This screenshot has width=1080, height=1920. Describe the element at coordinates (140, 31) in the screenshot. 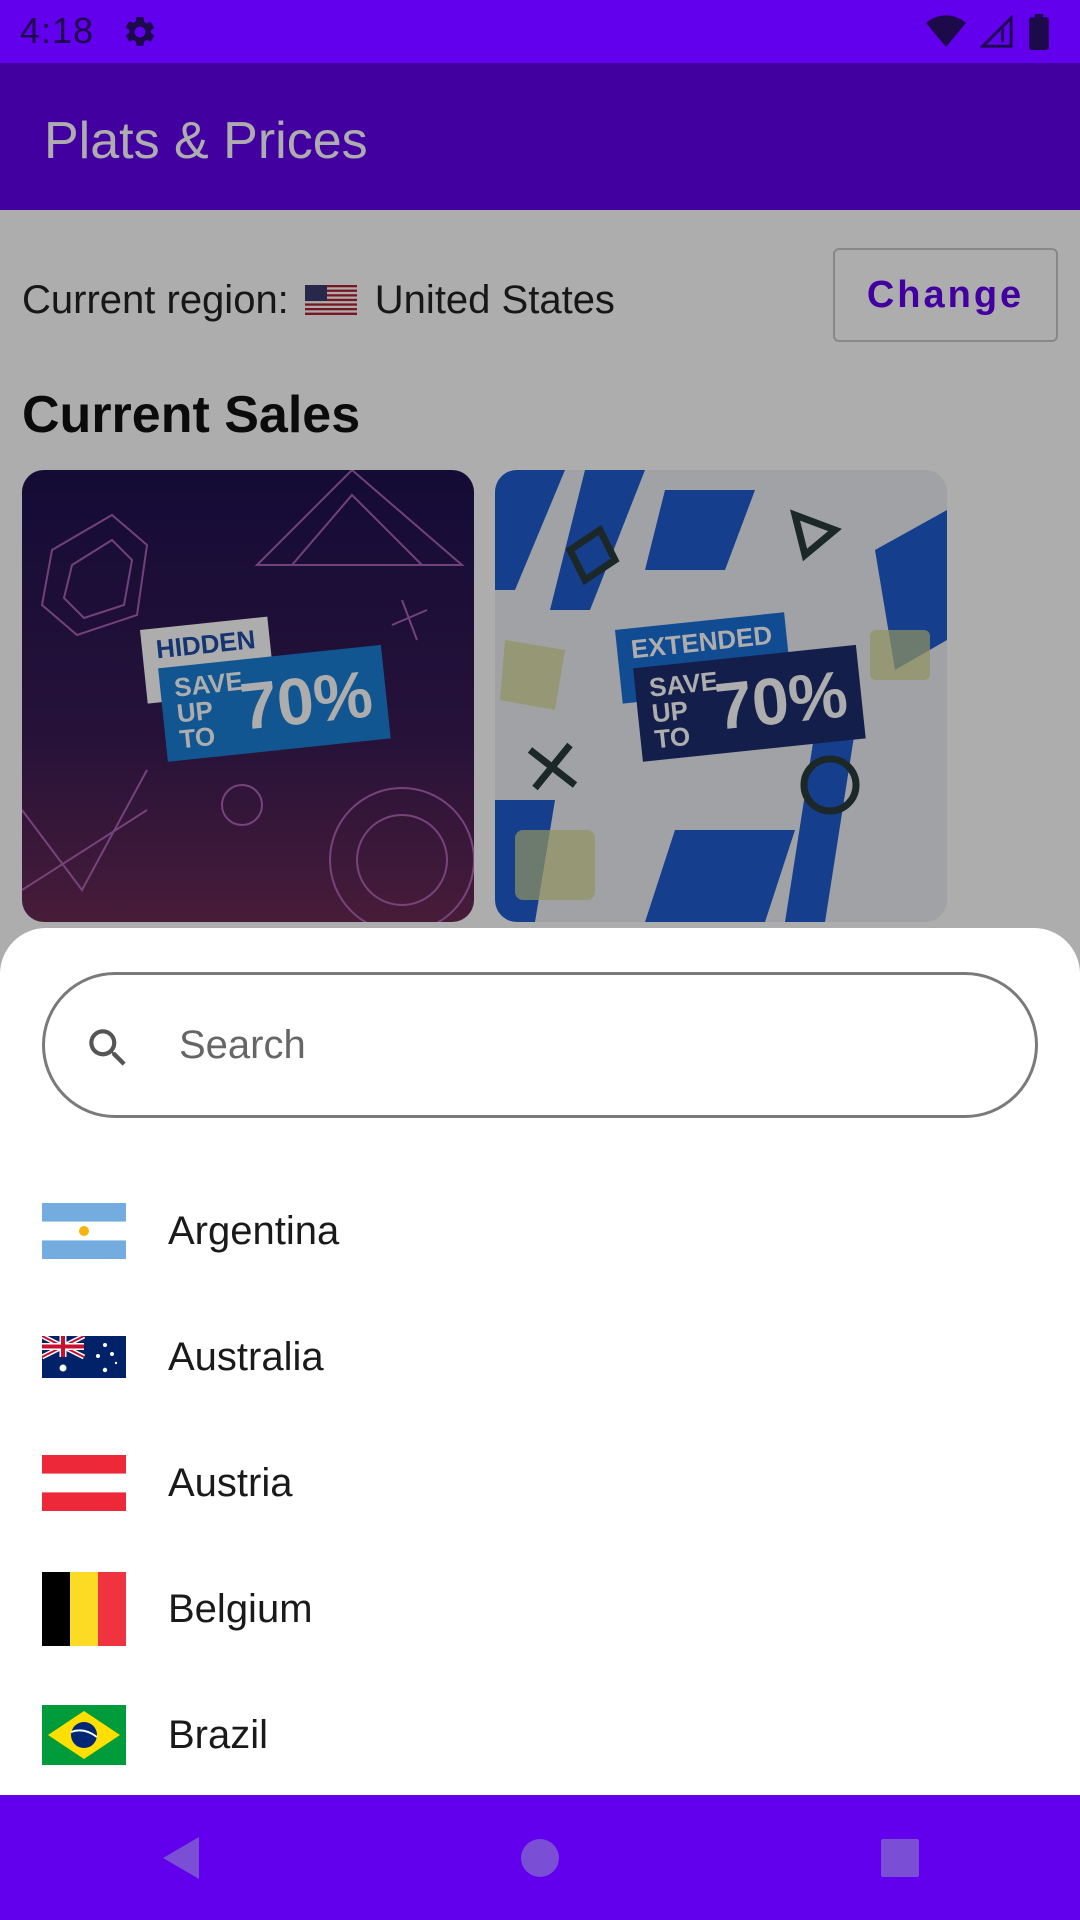

I see `settings-icon` at that location.